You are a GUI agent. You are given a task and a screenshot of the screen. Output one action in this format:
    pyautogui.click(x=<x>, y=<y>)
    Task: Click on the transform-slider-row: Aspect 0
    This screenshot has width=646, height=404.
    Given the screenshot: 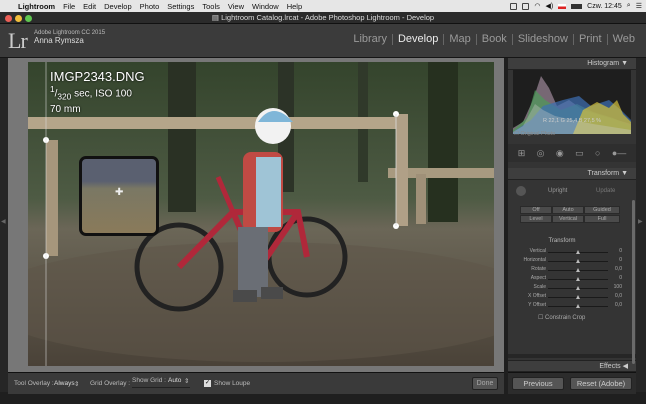 What is the action you would take?
    pyautogui.click(x=572, y=279)
    